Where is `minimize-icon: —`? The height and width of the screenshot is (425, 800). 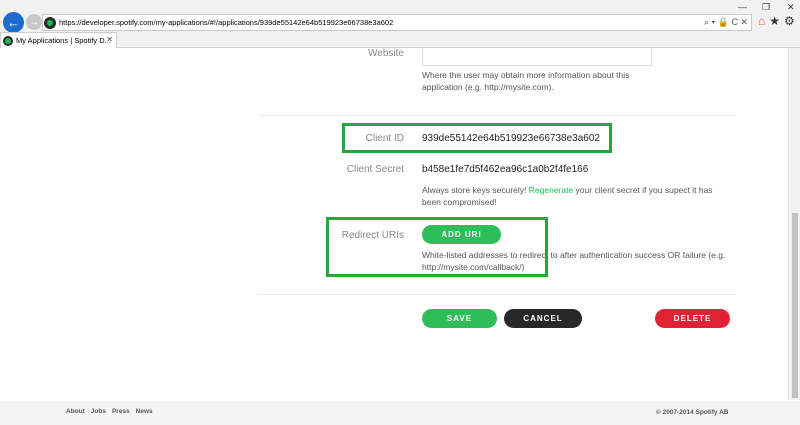
minimize-icon: — is located at coordinates (742, 7).